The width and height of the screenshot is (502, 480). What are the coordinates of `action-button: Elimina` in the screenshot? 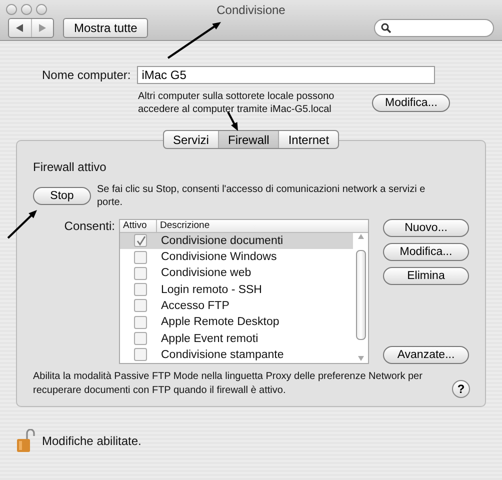 It's located at (426, 276).